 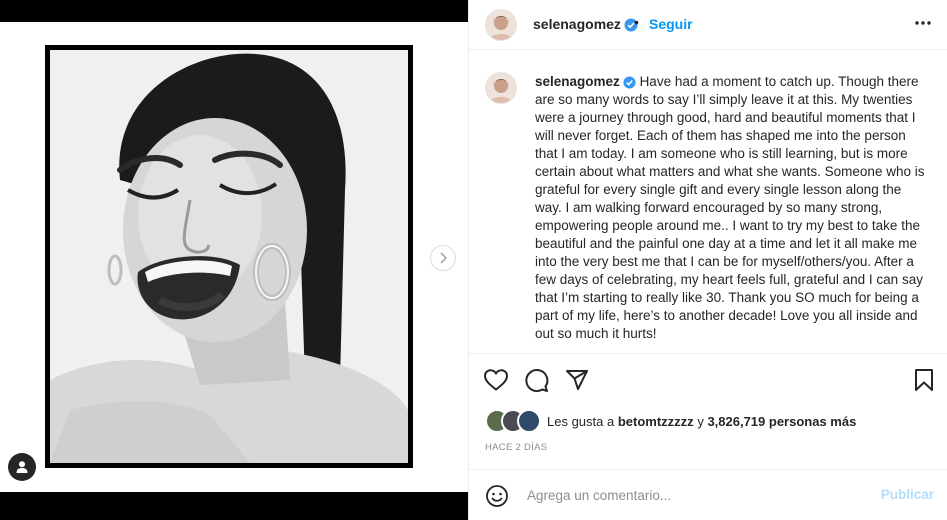 I want to click on liker-username-link: betomtzzzzz, so click(x=656, y=421).